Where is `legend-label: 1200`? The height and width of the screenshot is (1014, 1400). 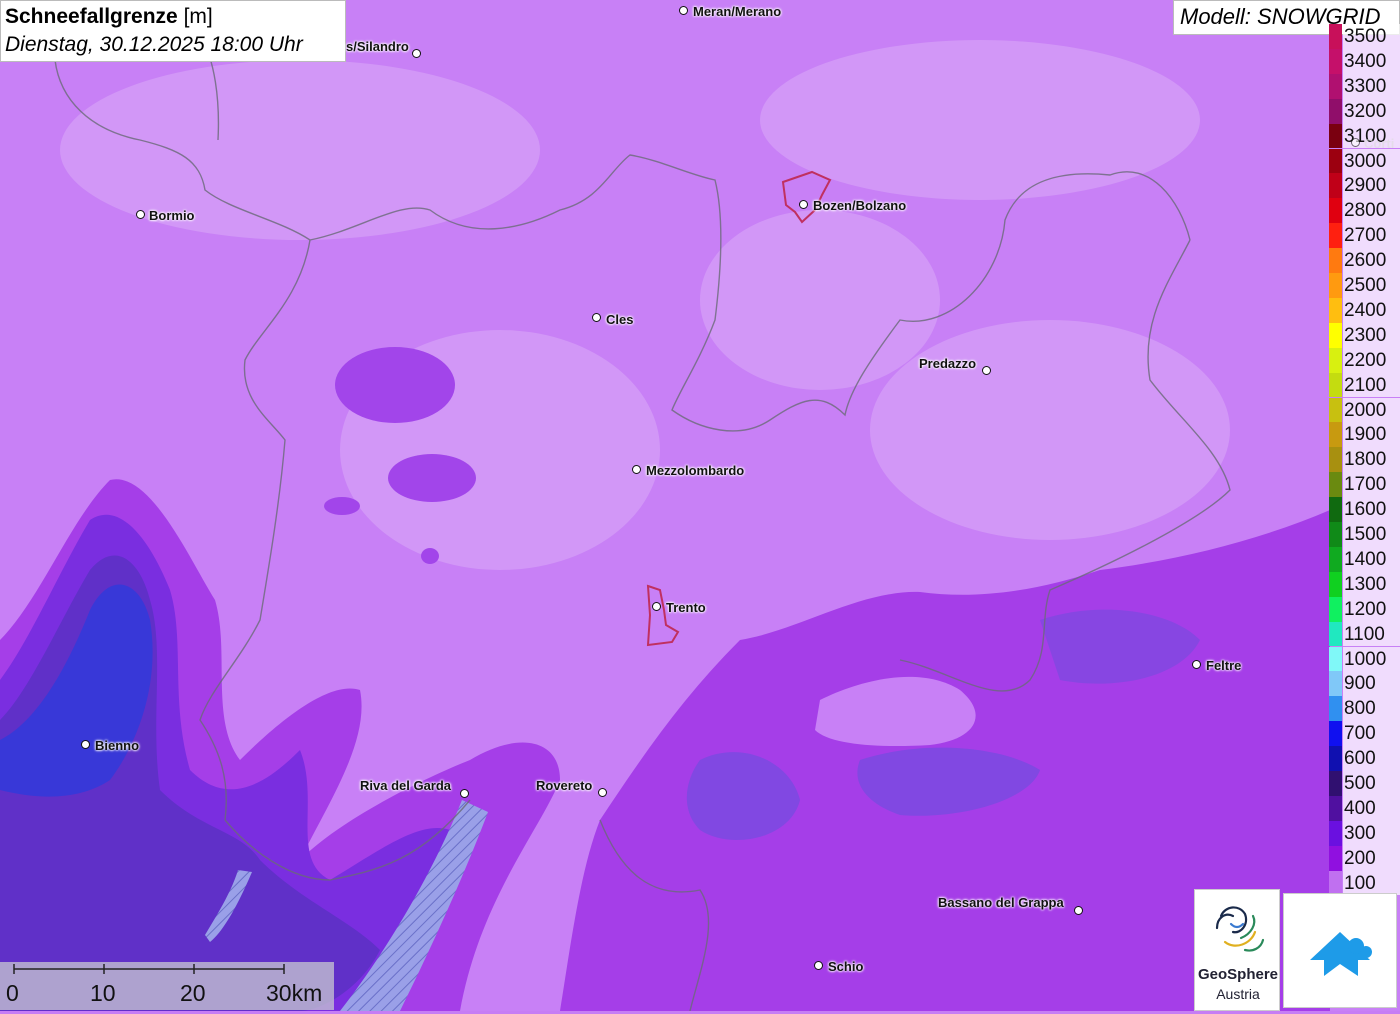 legend-label: 1200 is located at coordinates (1371, 609).